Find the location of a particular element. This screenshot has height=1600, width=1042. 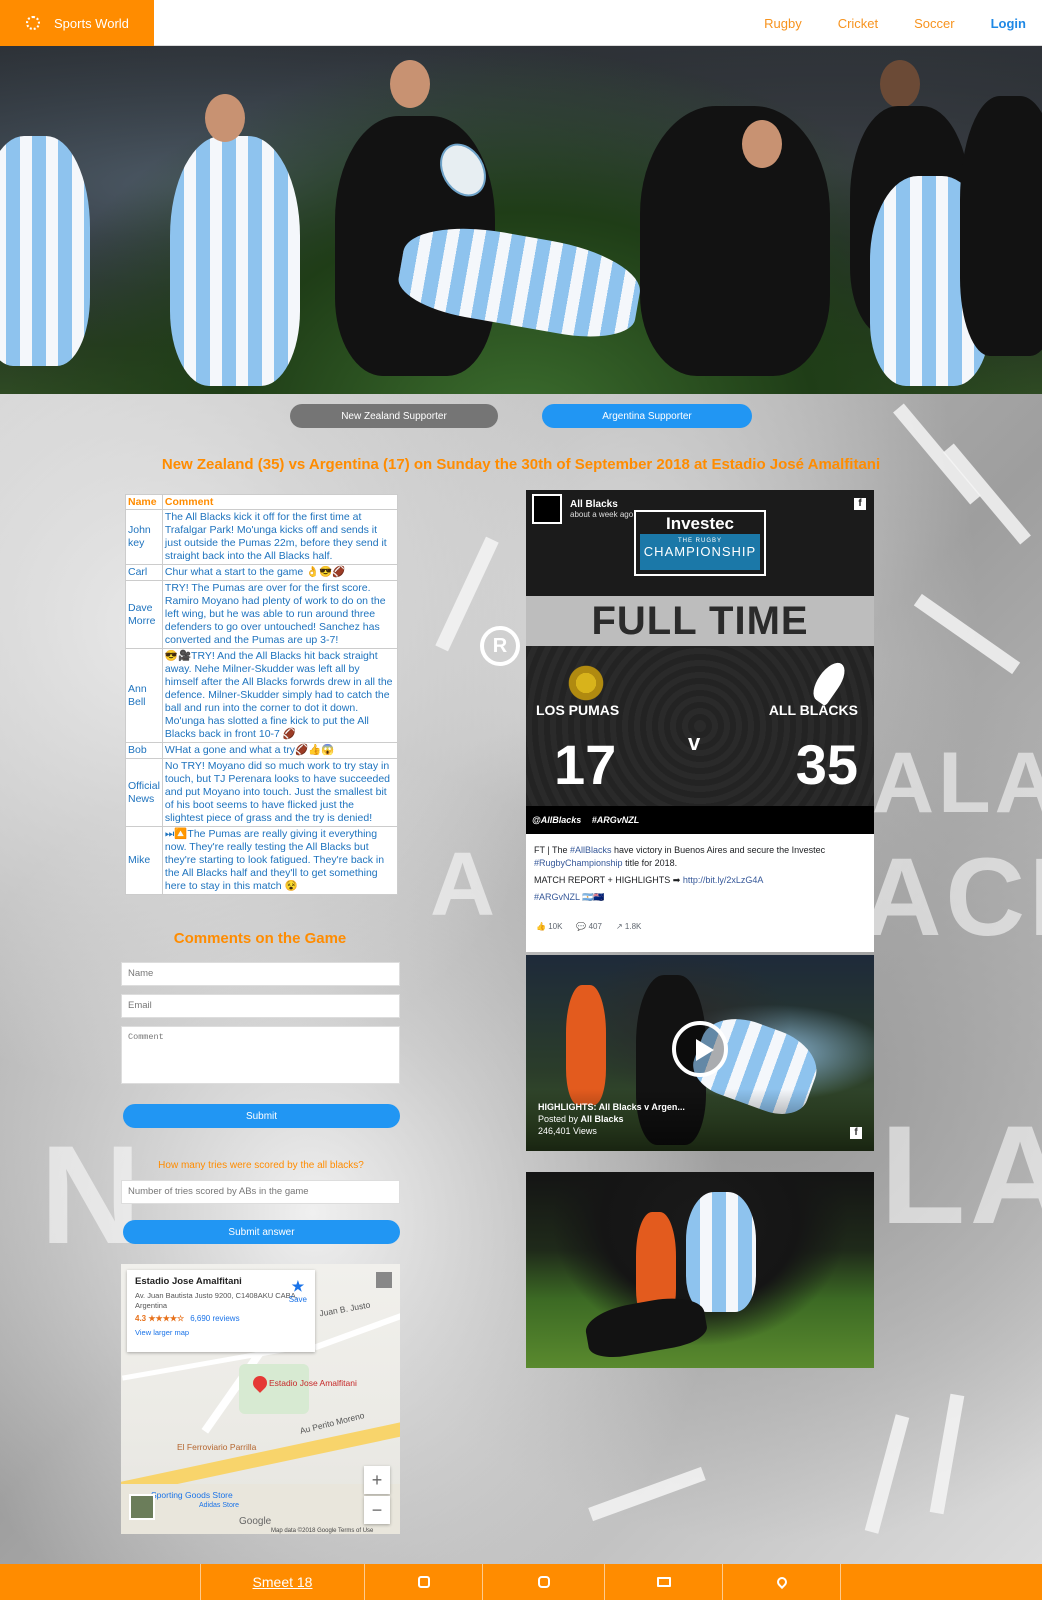

satellite-toggle is located at coordinates (142, 1507).